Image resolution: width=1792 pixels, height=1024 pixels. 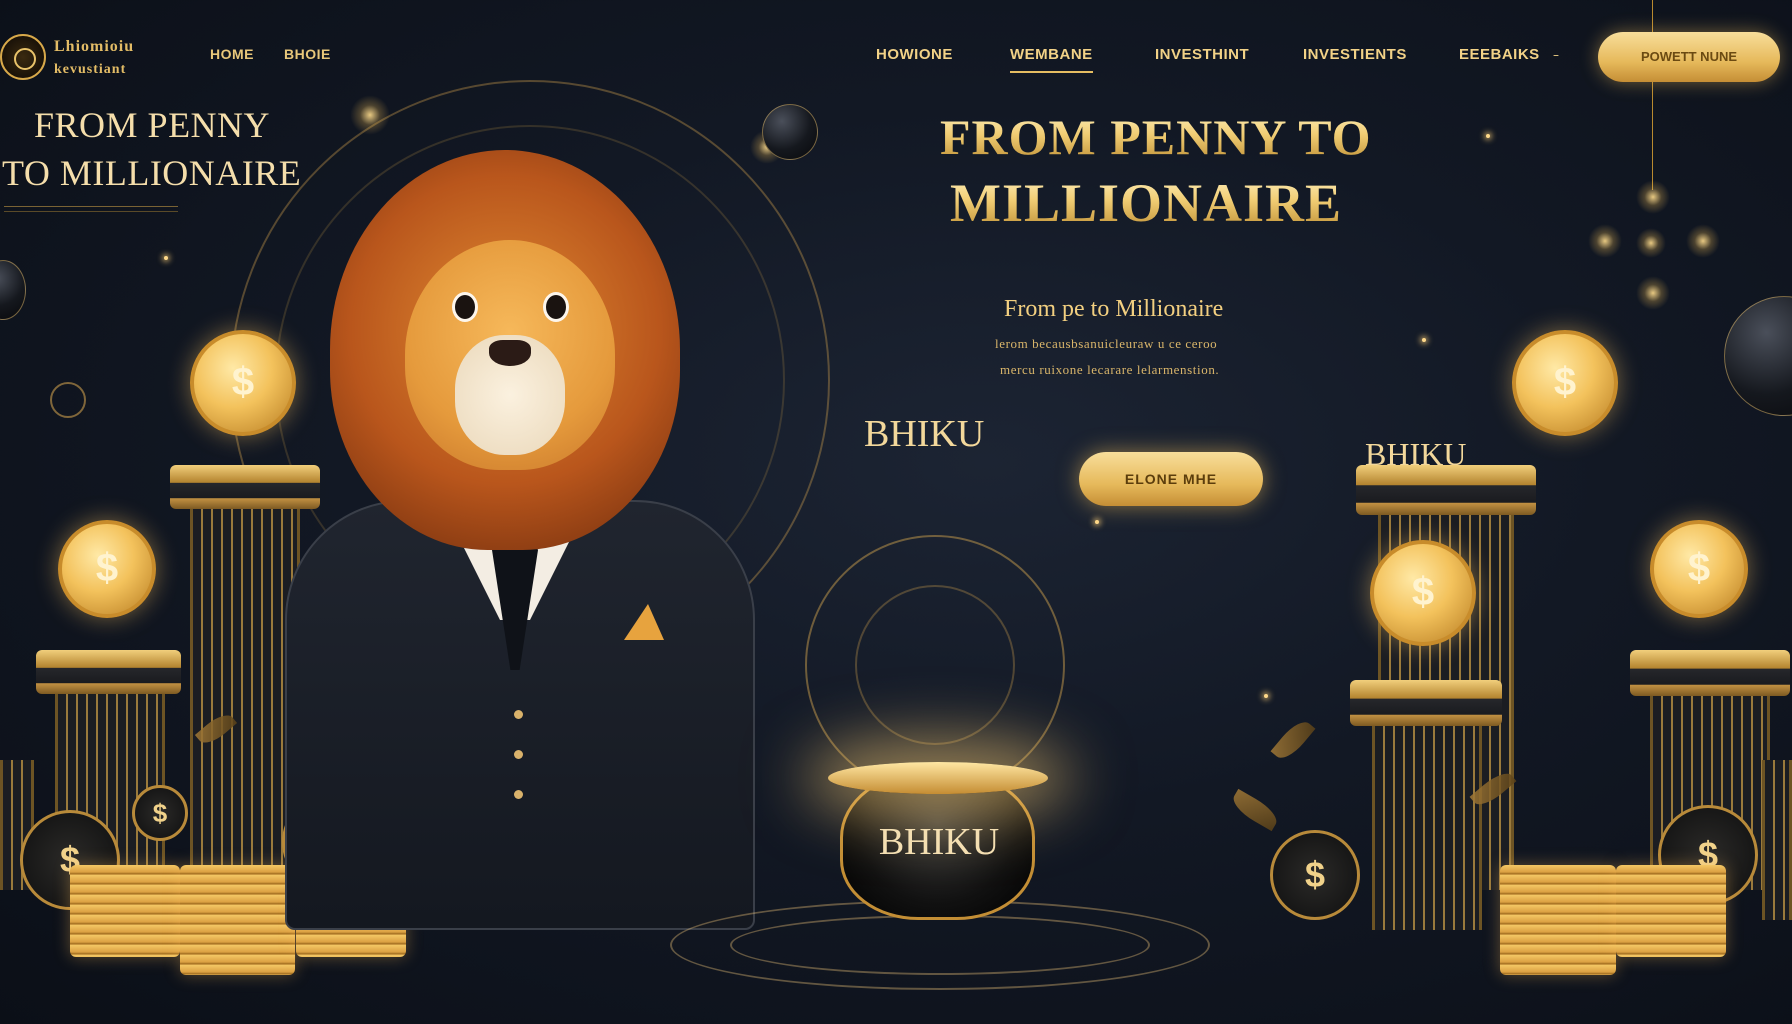 What do you see at coordinates (1110, 369) in the screenshot?
I see `hero-body-line2: mercu ruixone lecarare lelarmenstion.` at bounding box center [1110, 369].